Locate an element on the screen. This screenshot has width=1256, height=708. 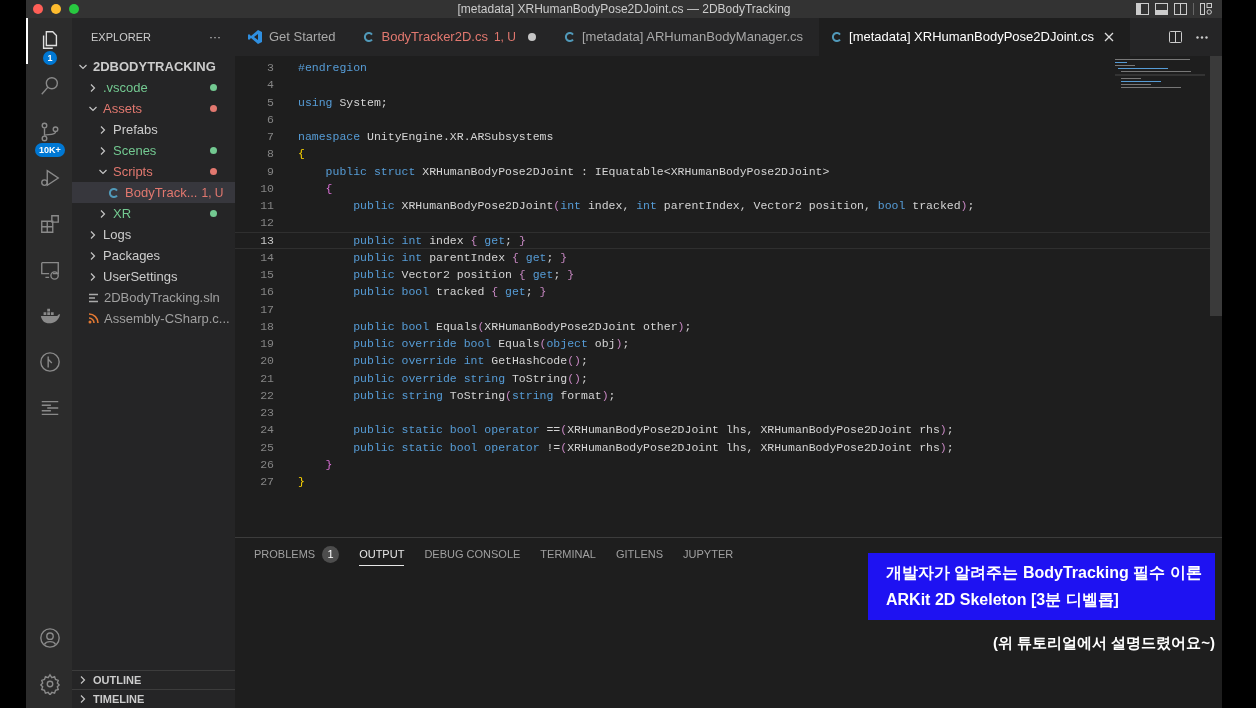
close-icon is located at coordinates (1109, 37).